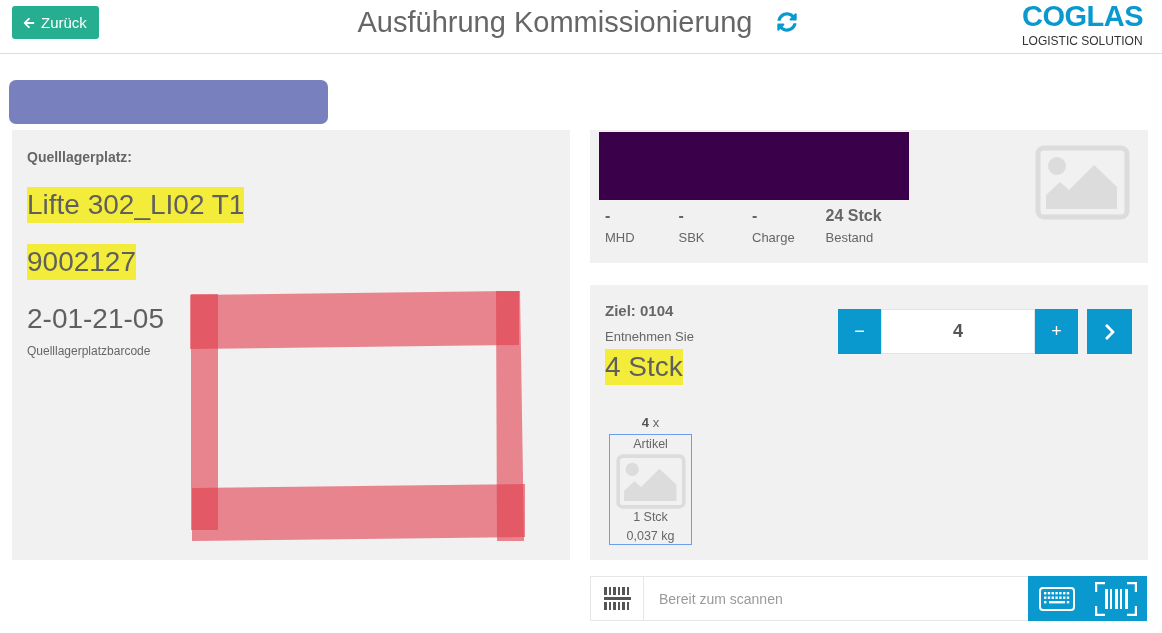 The height and width of the screenshot is (633, 1162). What do you see at coordinates (1082, 16) in the screenshot?
I see `logo-text: COGLAS` at bounding box center [1082, 16].